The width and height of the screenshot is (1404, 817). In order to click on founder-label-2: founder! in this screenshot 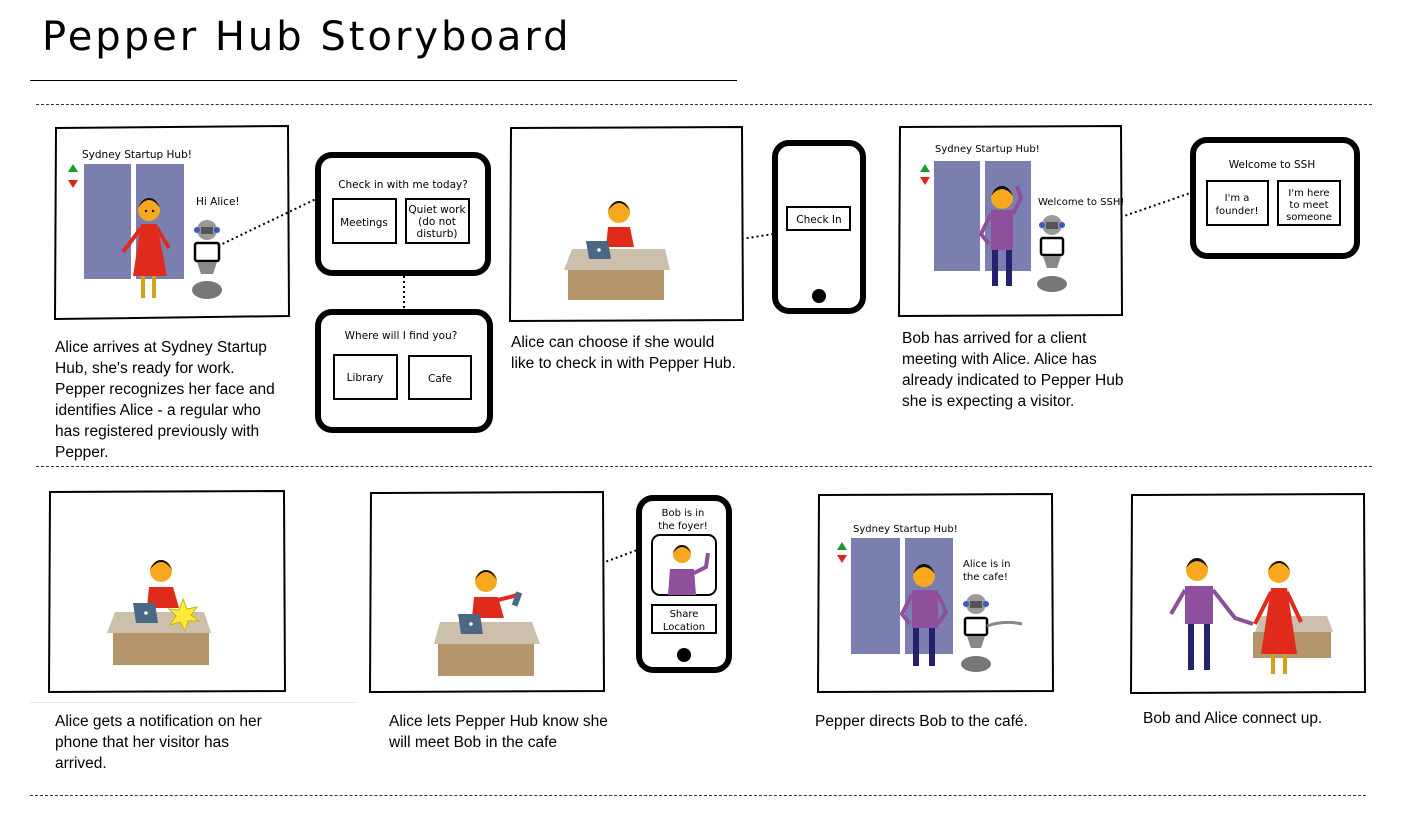, I will do `click(1237, 211)`.